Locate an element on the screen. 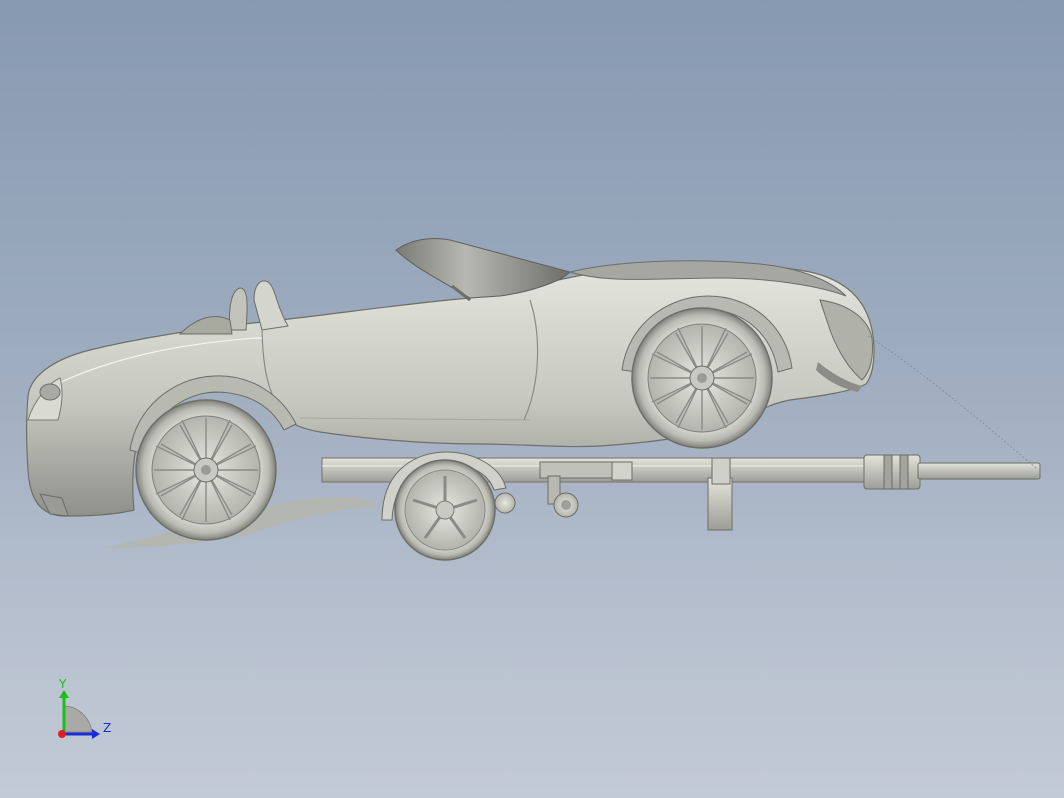 The height and width of the screenshot is (798, 1064). trailer-small-wheel is located at coordinates (505, 503).